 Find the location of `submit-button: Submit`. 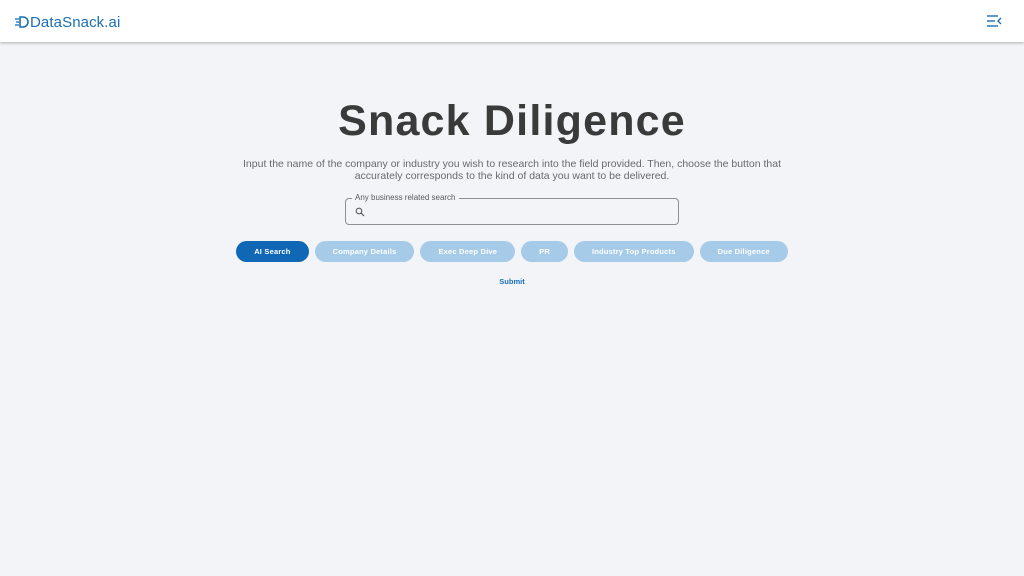

submit-button: Submit is located at coordinates (512, 281).